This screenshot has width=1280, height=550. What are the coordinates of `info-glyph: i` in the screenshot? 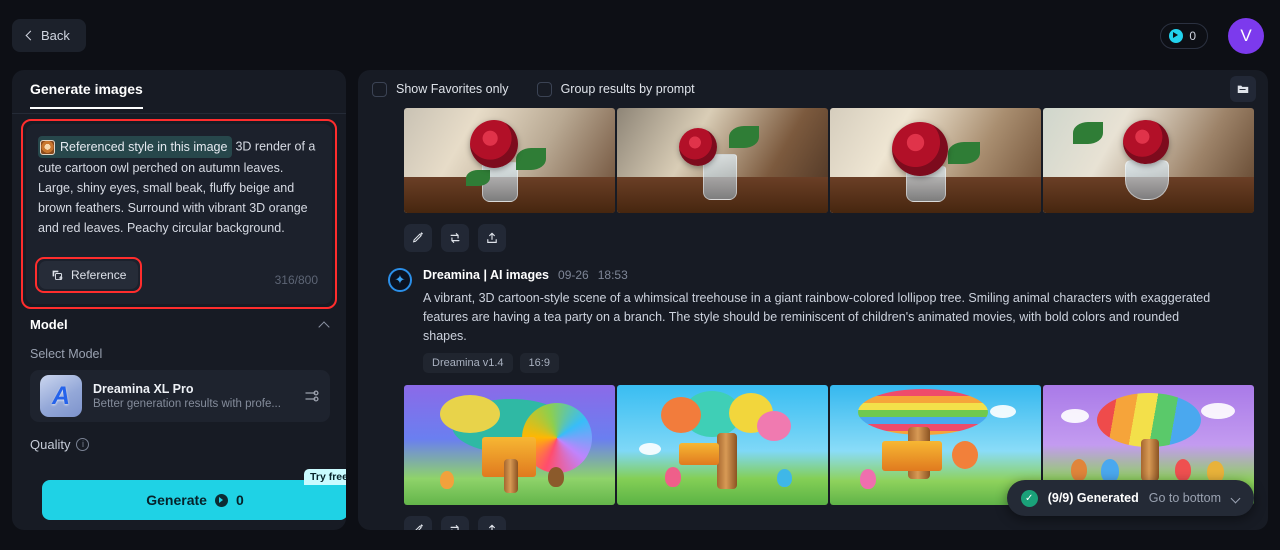 It's located at (82, 444).